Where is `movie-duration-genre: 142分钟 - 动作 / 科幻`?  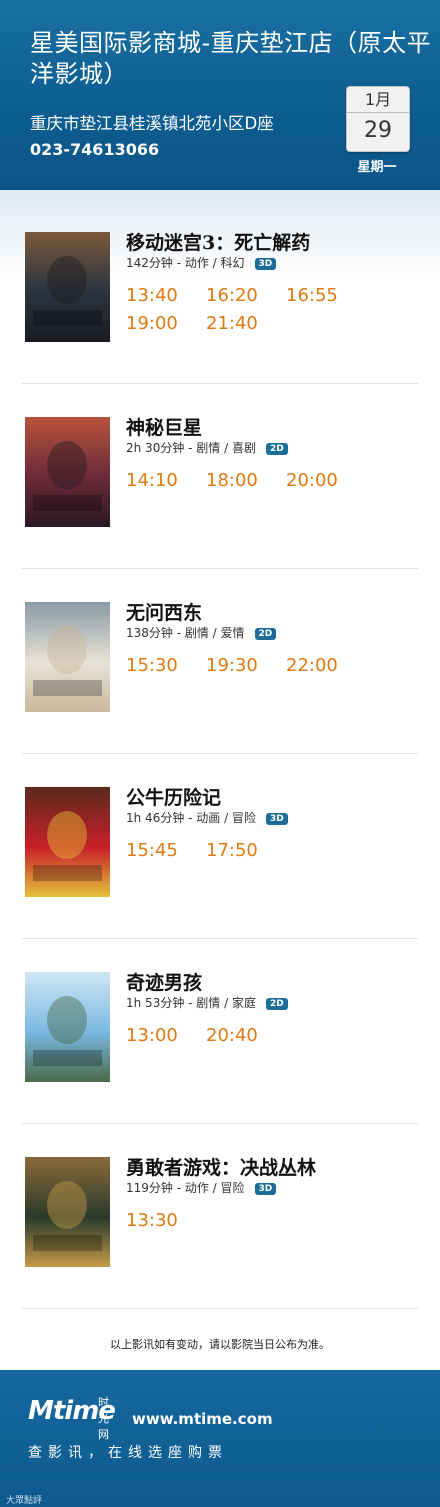 movie-duration-genre: 142分钟 - 动作 / 科幻 is located at coordinates (185, 263).